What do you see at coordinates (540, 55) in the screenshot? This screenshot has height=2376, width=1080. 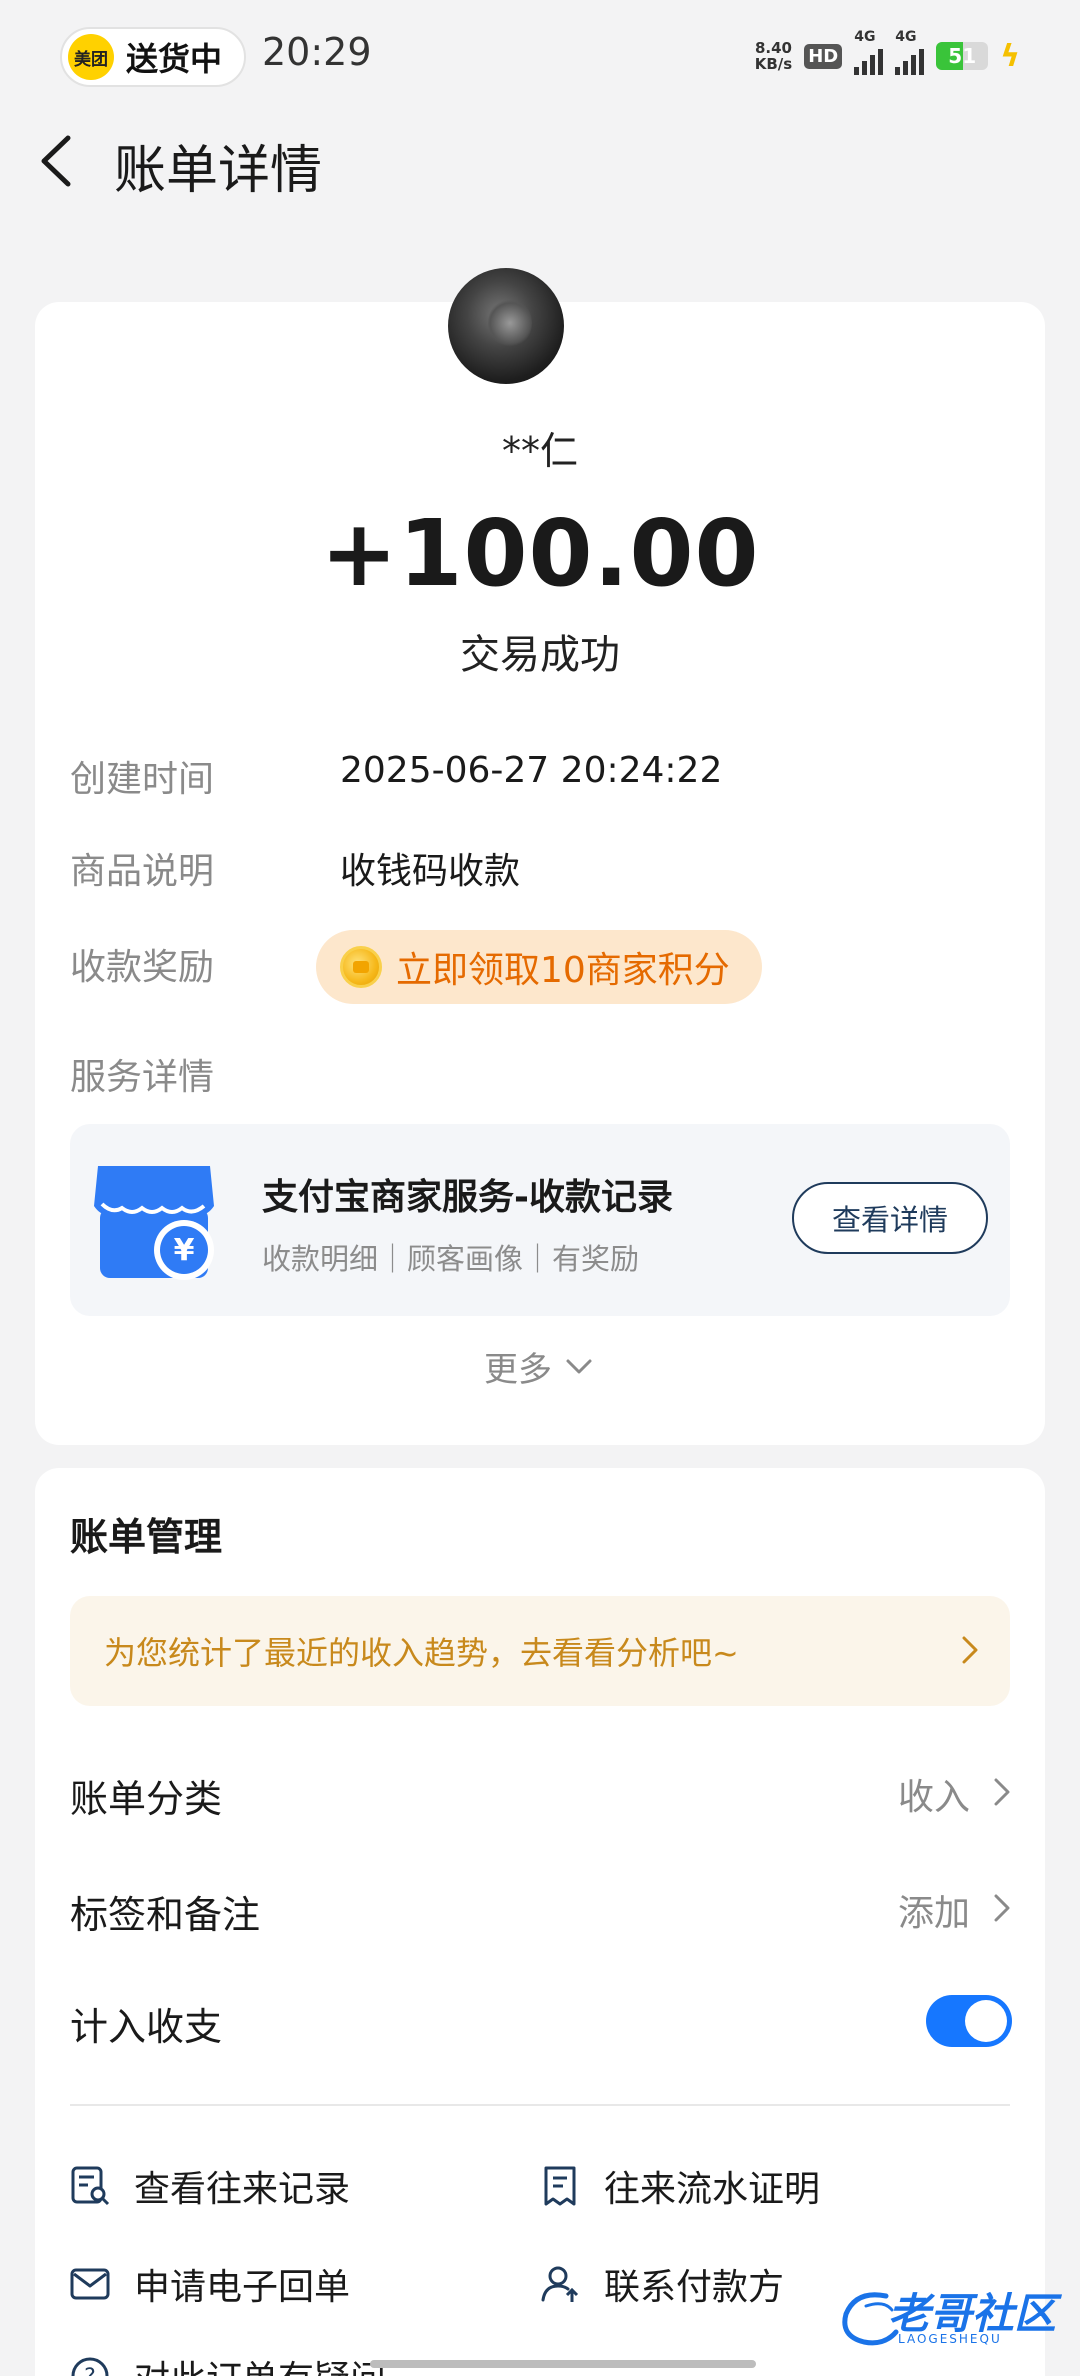 I see `status-bar: 美团 送货中 20:29 8.40 KB/s HD 4G 4G 51 ϟ` at bounding box center [540, 55].